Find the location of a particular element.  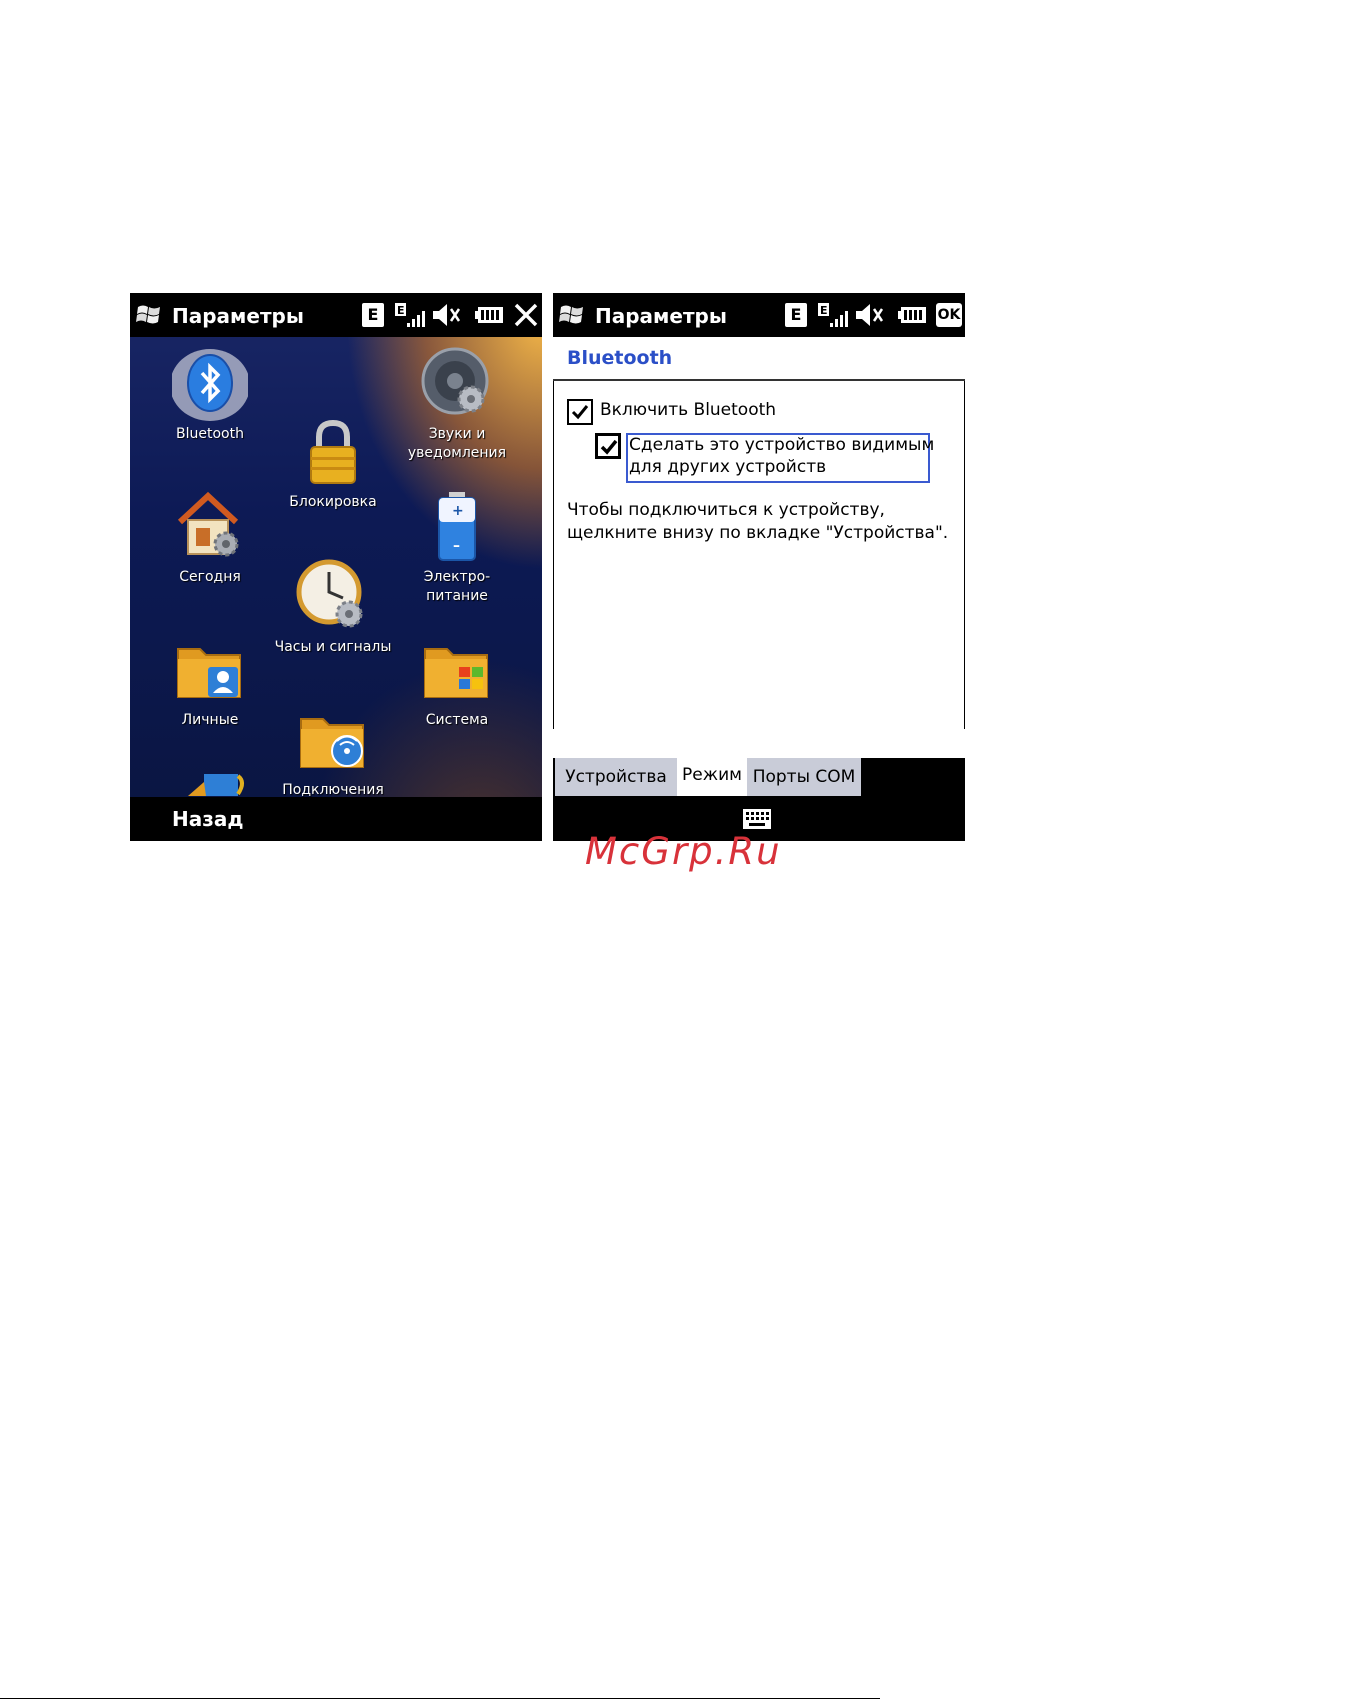

partial-tile-icon is located at coordinates (216, 785).